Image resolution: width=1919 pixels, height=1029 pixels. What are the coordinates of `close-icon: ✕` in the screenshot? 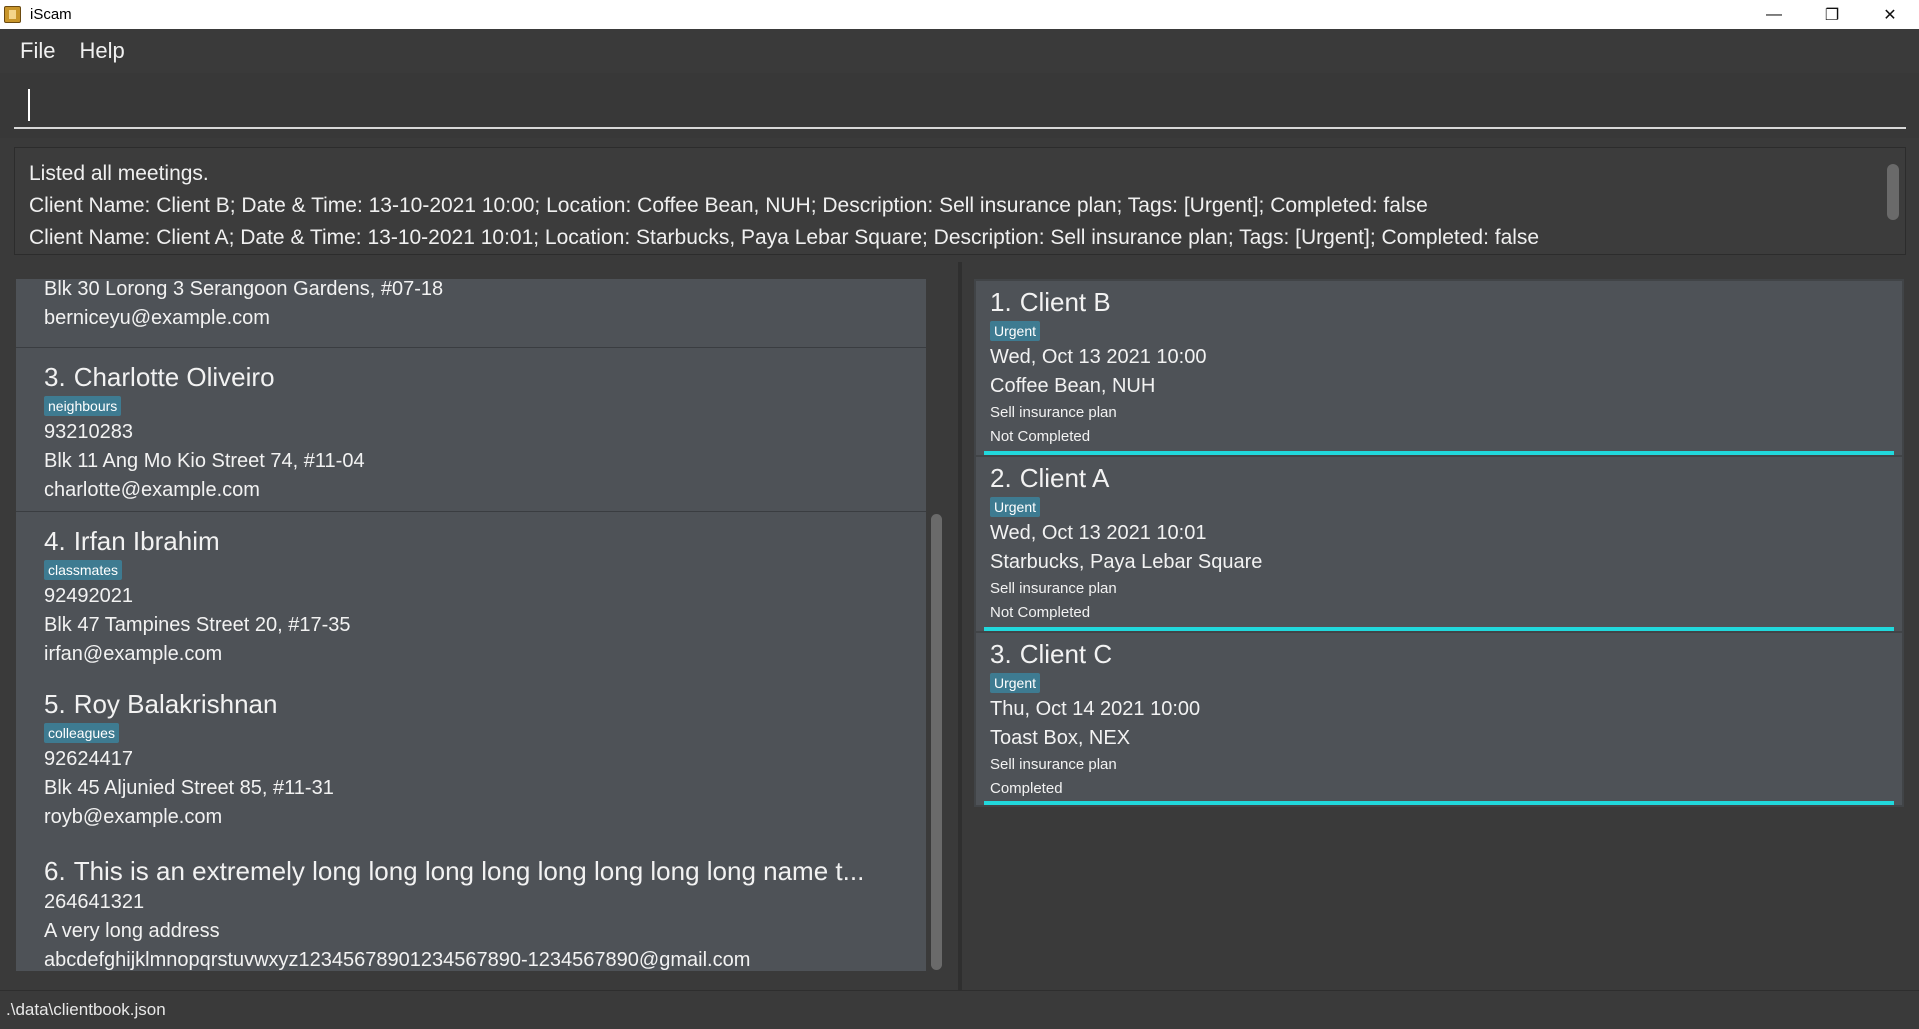 It's located at (1890, 14).